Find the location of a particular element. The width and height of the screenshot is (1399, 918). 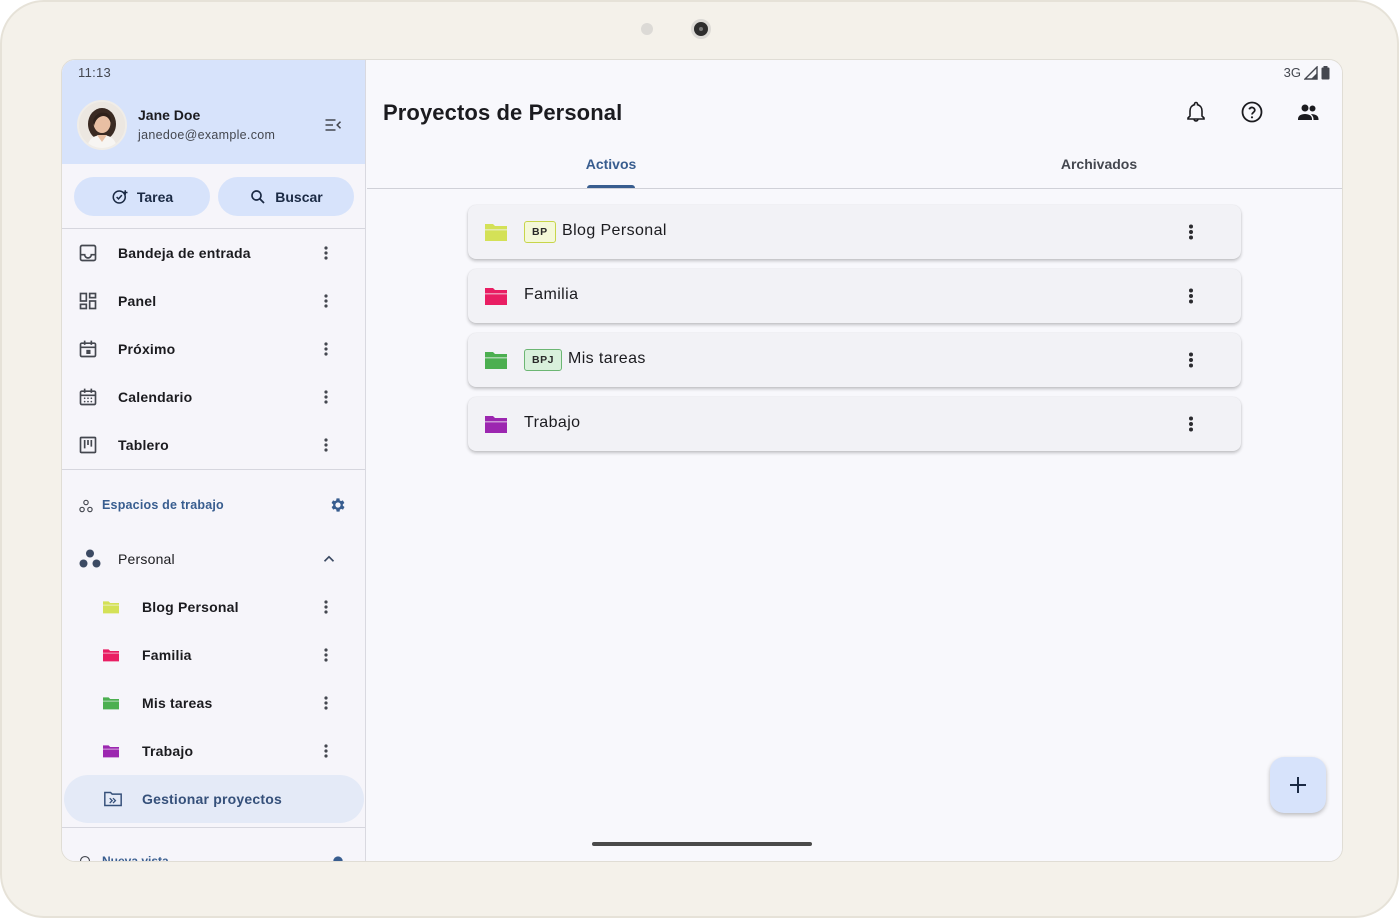

project-name: Familia is located at coordinates (551, 294).